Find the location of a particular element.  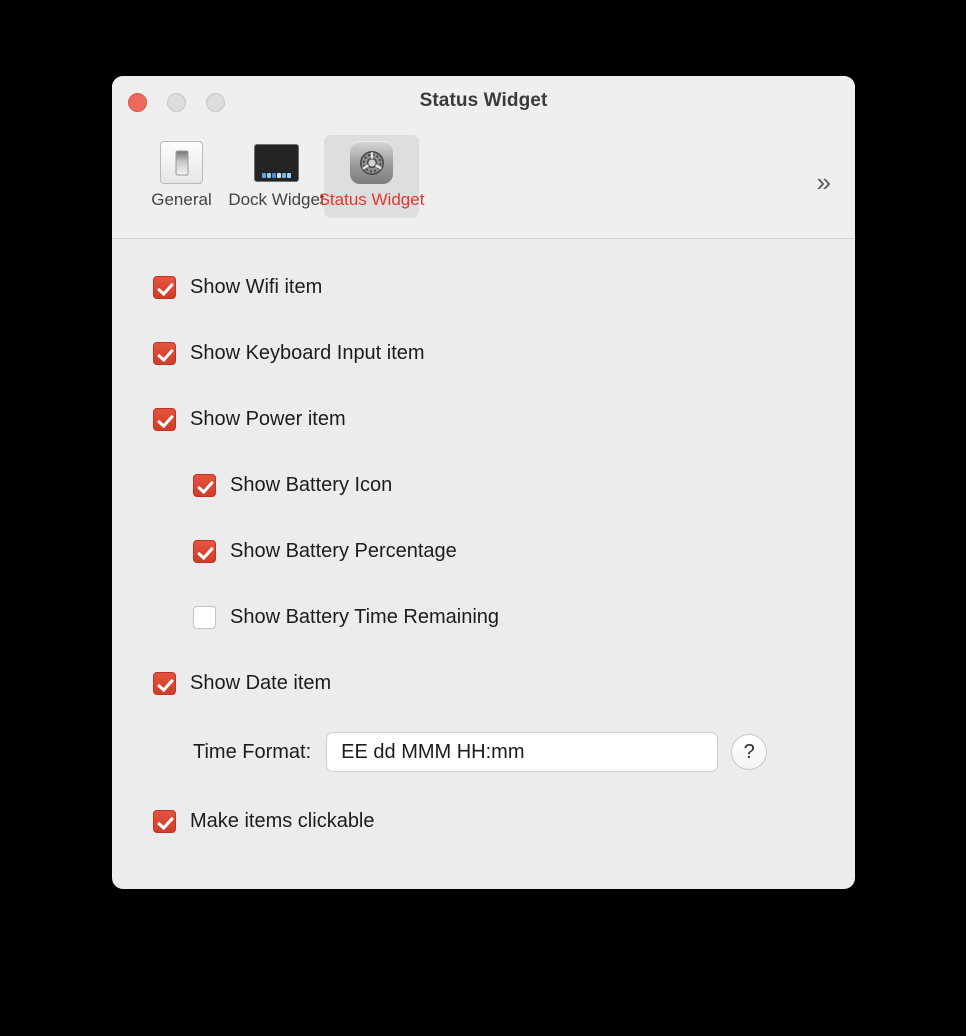

checkbox-show-battery-percentage is located at coordinates (204, 551).